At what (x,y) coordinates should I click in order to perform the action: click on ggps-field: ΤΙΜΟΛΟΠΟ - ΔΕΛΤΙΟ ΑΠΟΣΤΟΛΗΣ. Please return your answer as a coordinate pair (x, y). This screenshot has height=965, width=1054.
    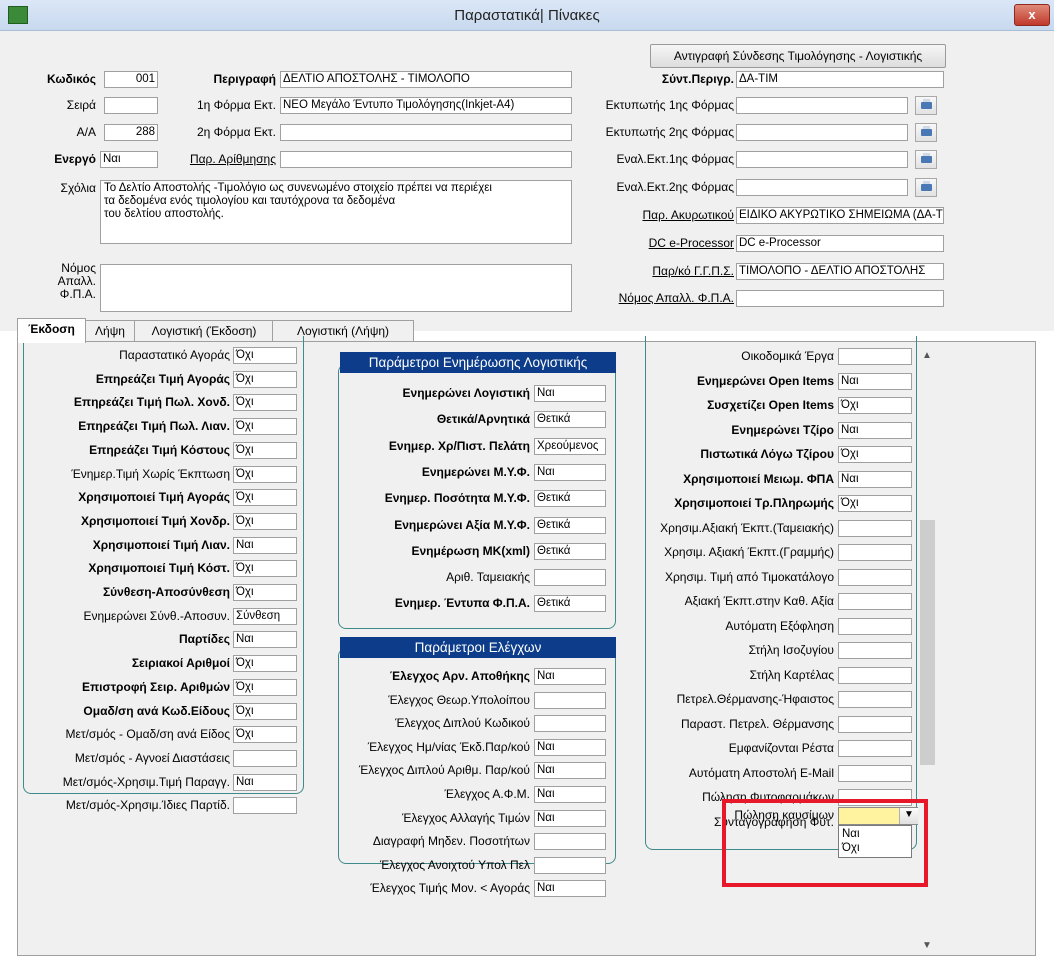
    Looking at the image, I should click on (840, 271).